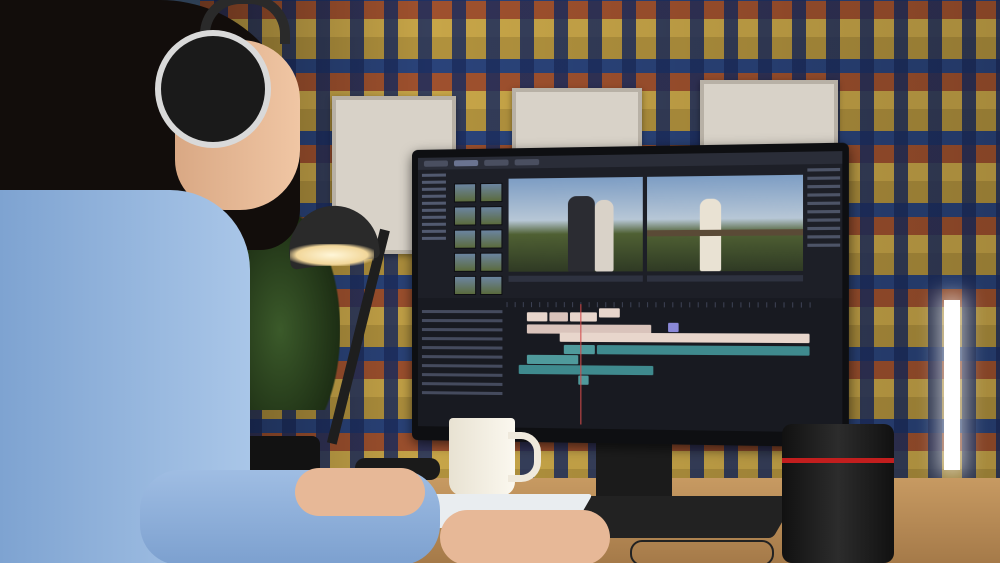 The image size is (1000, 563). I want to click on effects-panel, so click(823, 231).